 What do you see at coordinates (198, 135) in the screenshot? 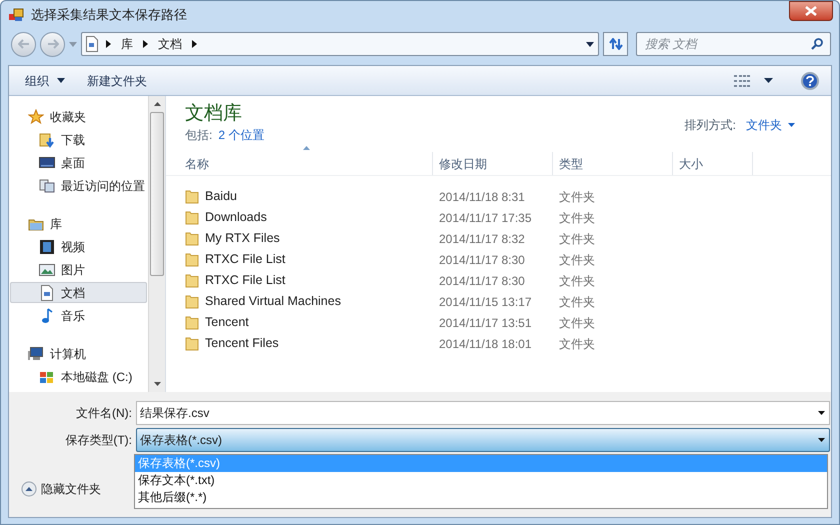
I see `includes-label: 包括:` at bounding box center [198, 135].